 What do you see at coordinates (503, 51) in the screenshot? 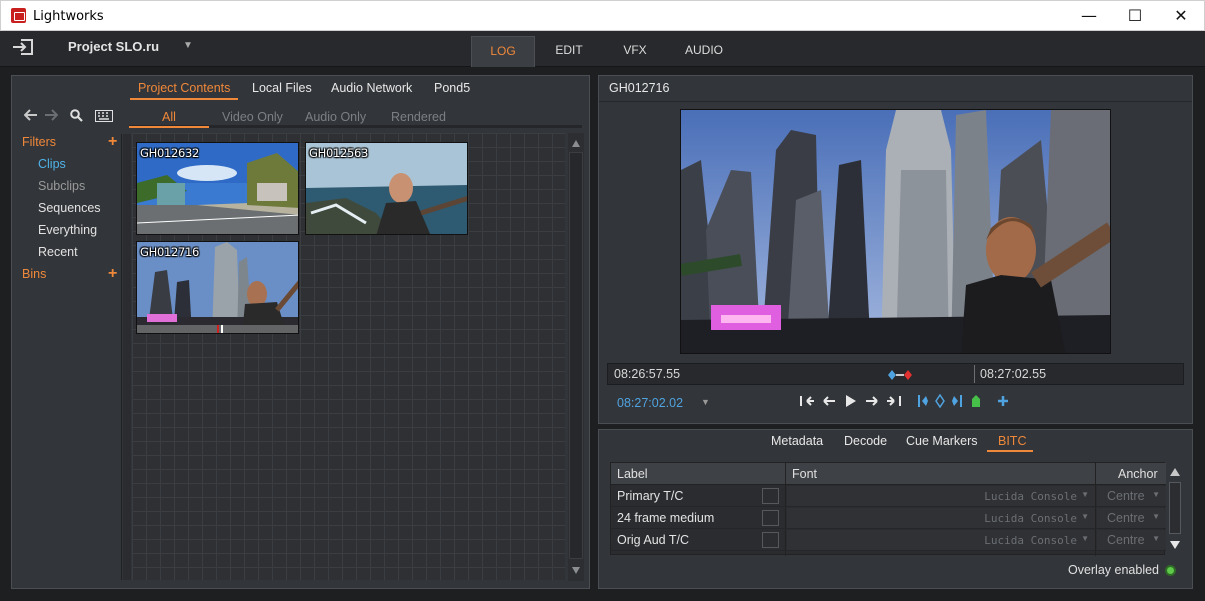
I see `tab-log: LOG` at bounding box center [503, 51].